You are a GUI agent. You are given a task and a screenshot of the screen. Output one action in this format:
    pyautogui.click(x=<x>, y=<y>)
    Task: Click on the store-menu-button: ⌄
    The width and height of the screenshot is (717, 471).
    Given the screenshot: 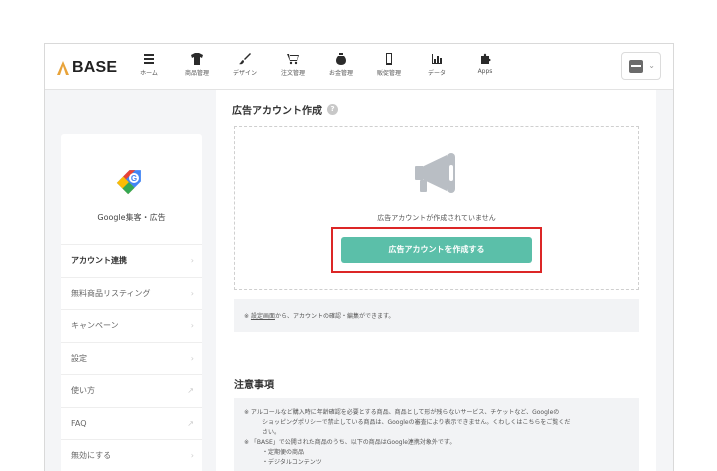 What is the action you would take?
    pyautogui.click(x=641, y=66)
    